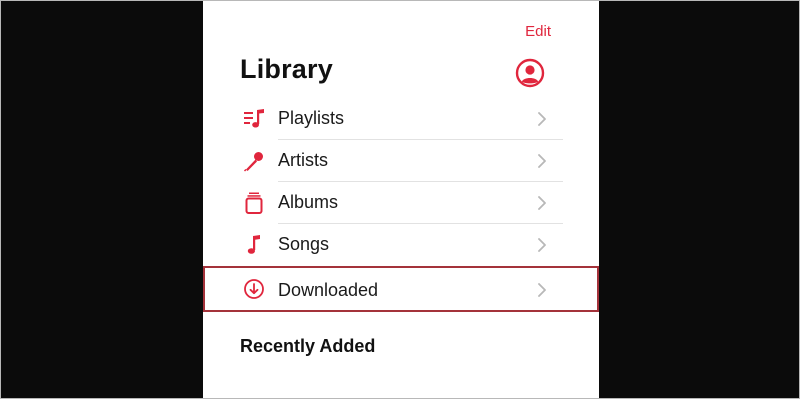 Image resolution: width=800 pixels, height=399 pixels. I want to click on library-item-label: Songs, so click(304, 244).